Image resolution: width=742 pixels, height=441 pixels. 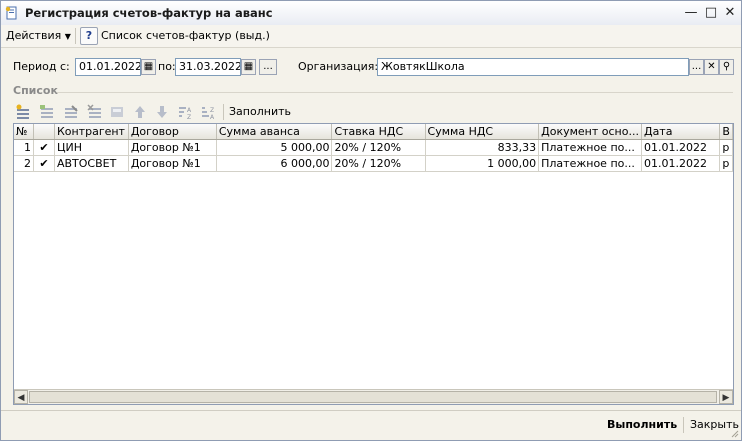 I want to click on scroll-thumb, so click(x=373, y=397).